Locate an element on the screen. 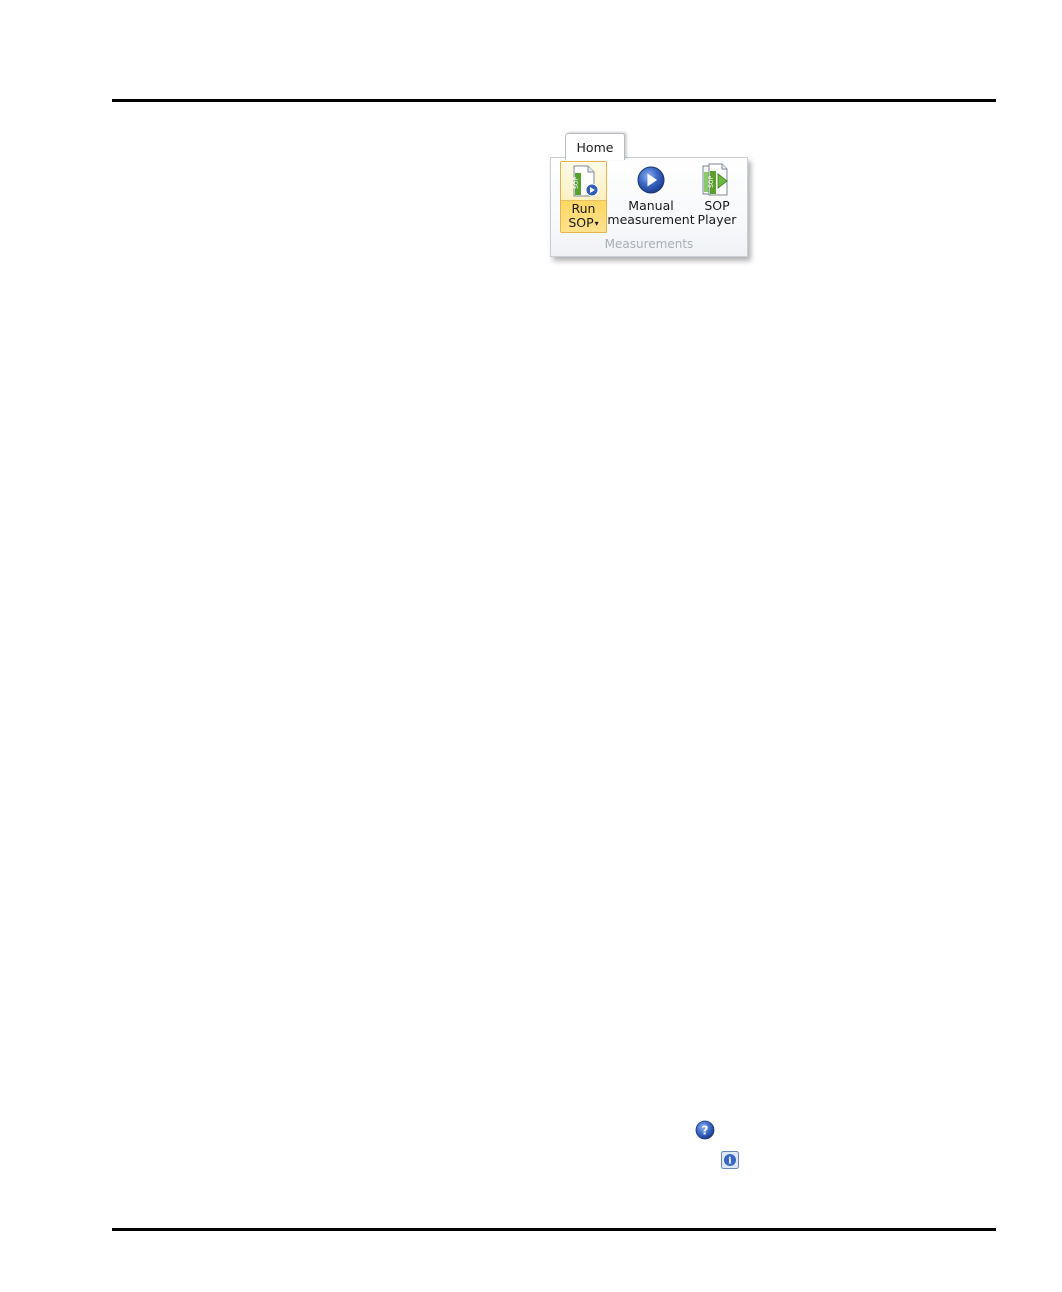 The height and width of the screenshot is (1292, 1062). manual-measurement-label-line1: Manual is located at coordinates (651, 205).